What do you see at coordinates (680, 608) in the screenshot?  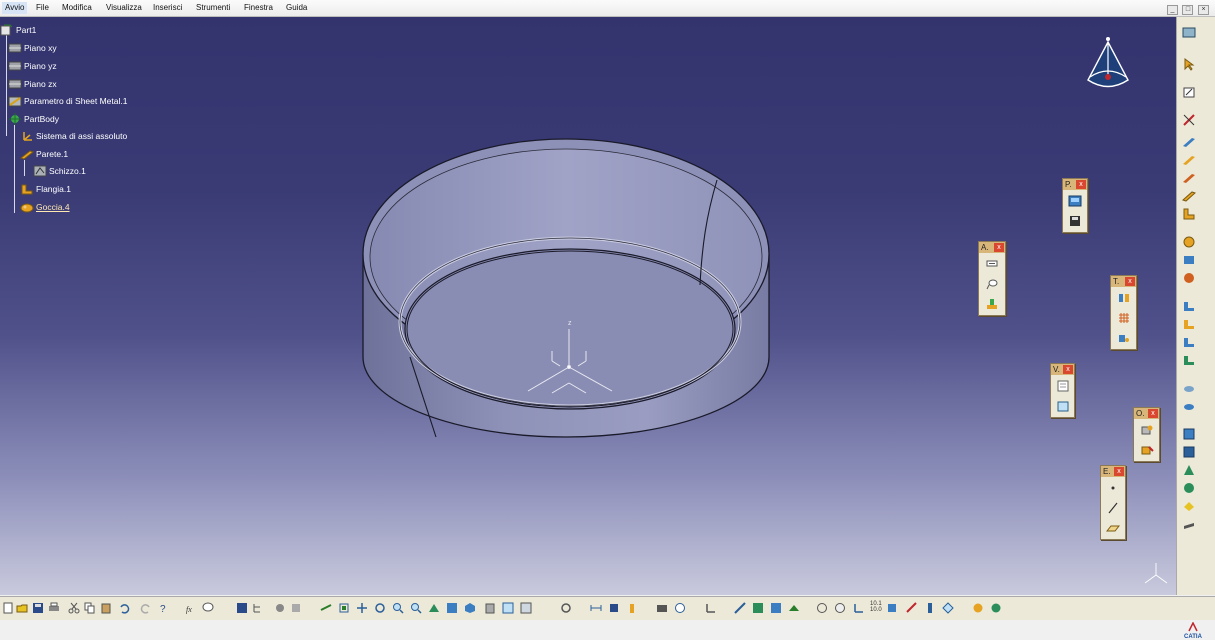 I see `global-view-icon` at bounding box center [680, 608].